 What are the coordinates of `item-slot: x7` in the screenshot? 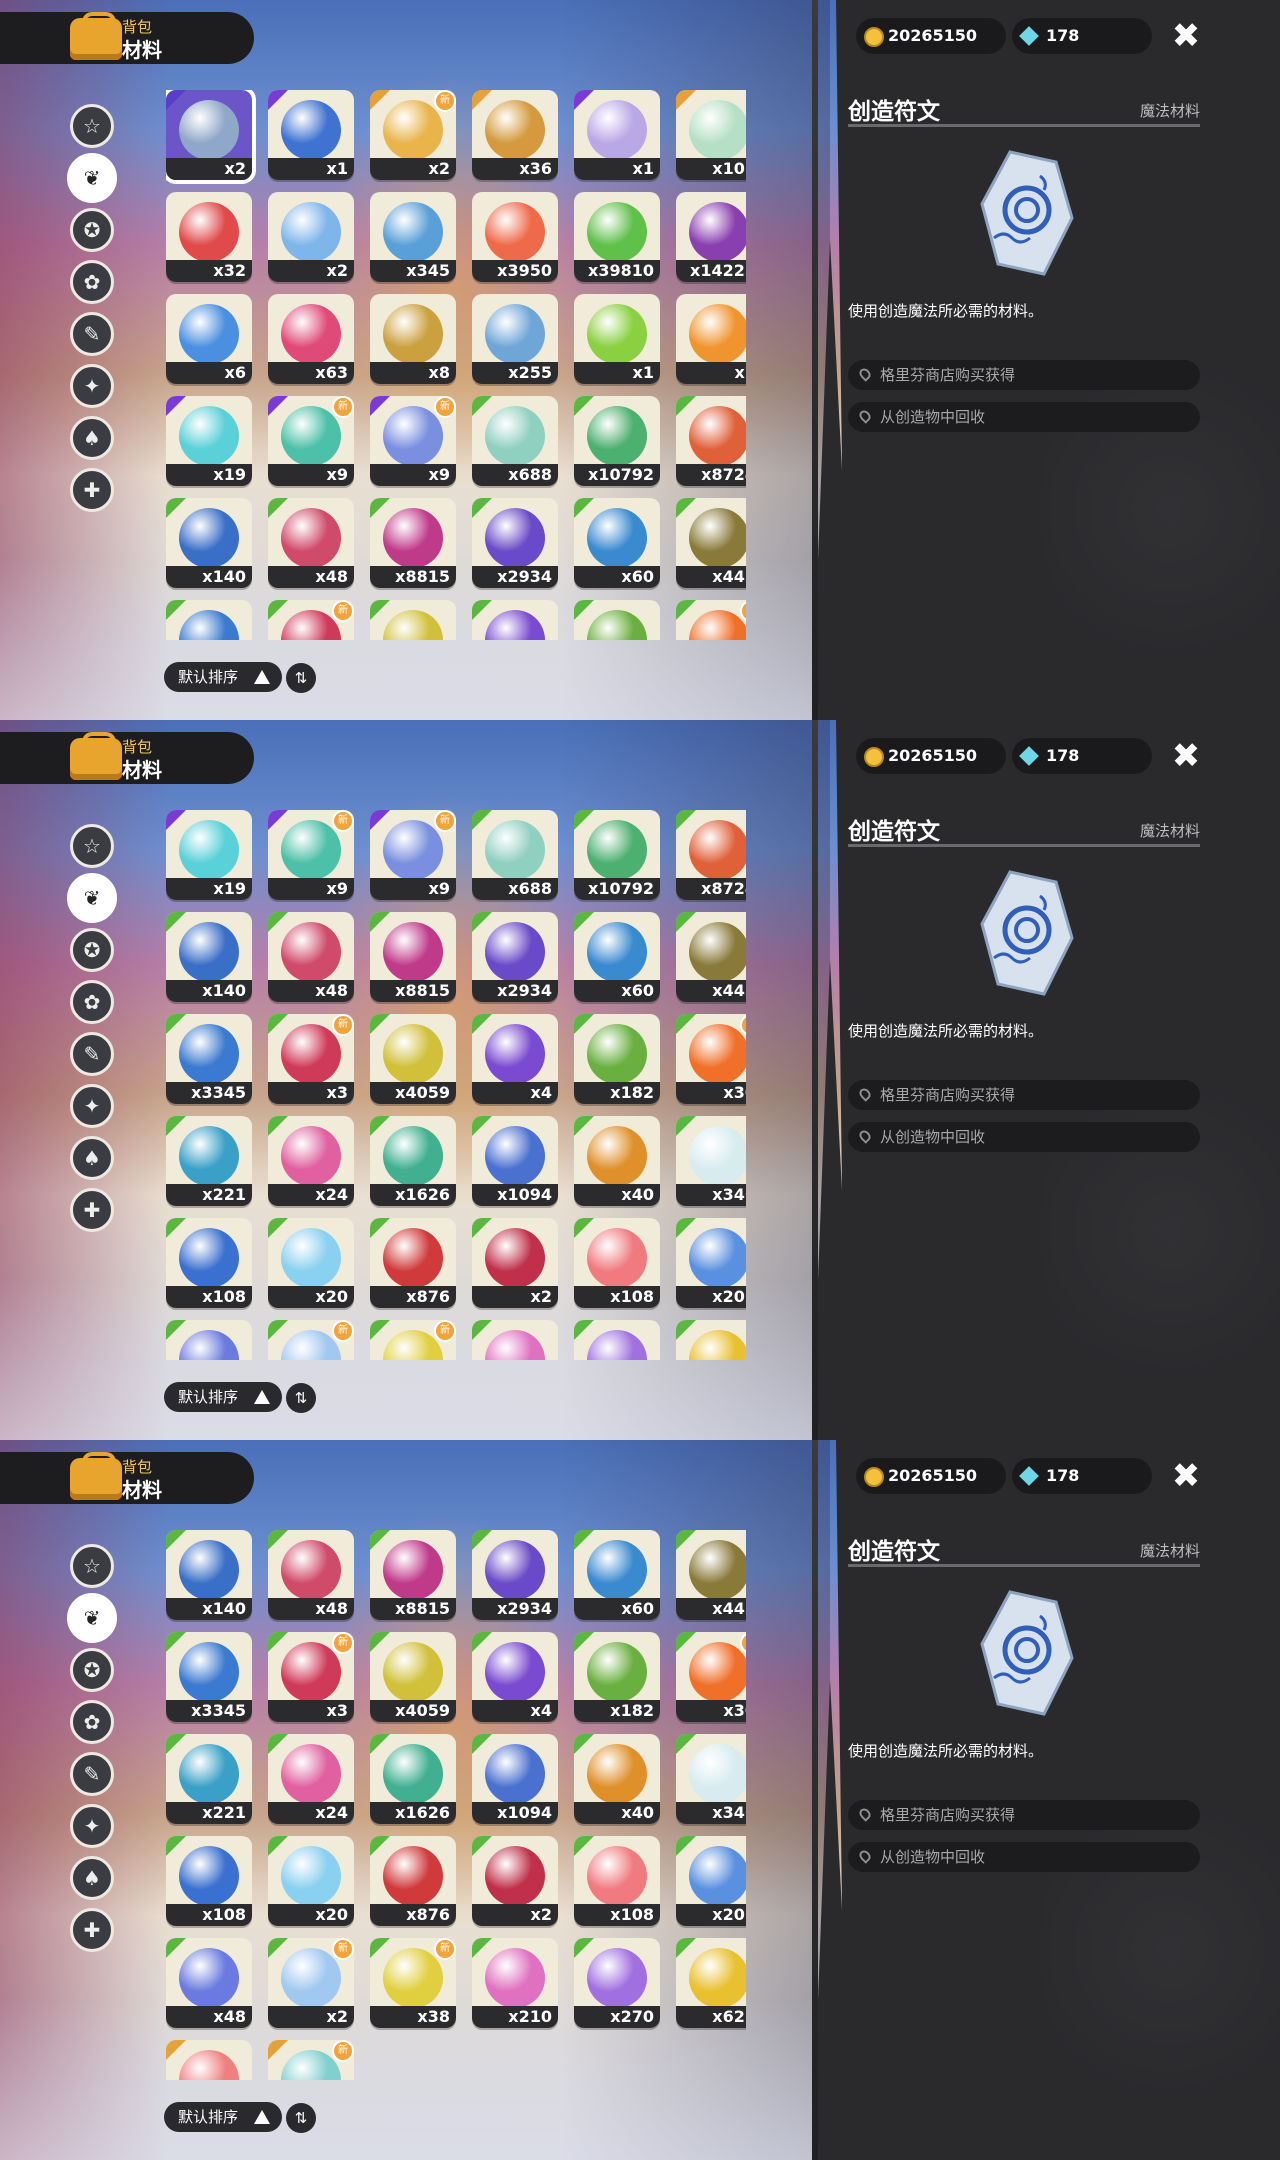 It's located at (711, 339).